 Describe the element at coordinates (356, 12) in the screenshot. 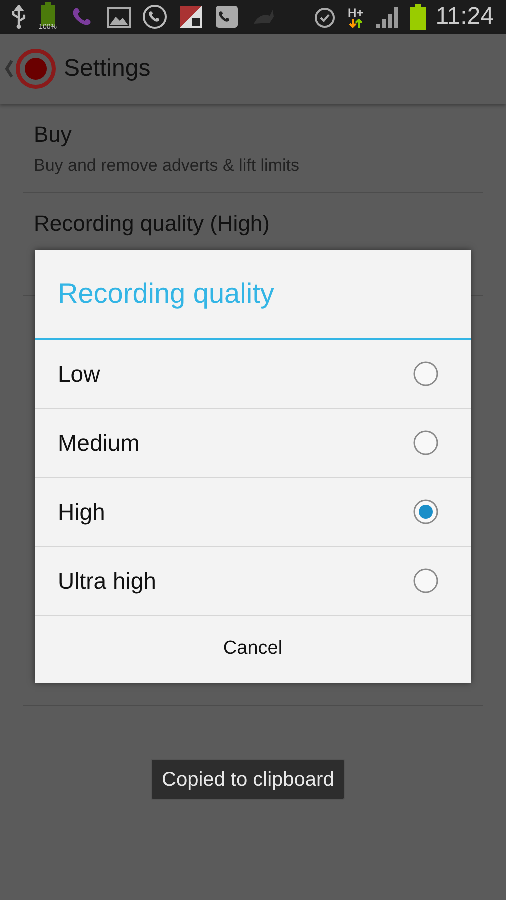

I see `network-type: H+` at that location.